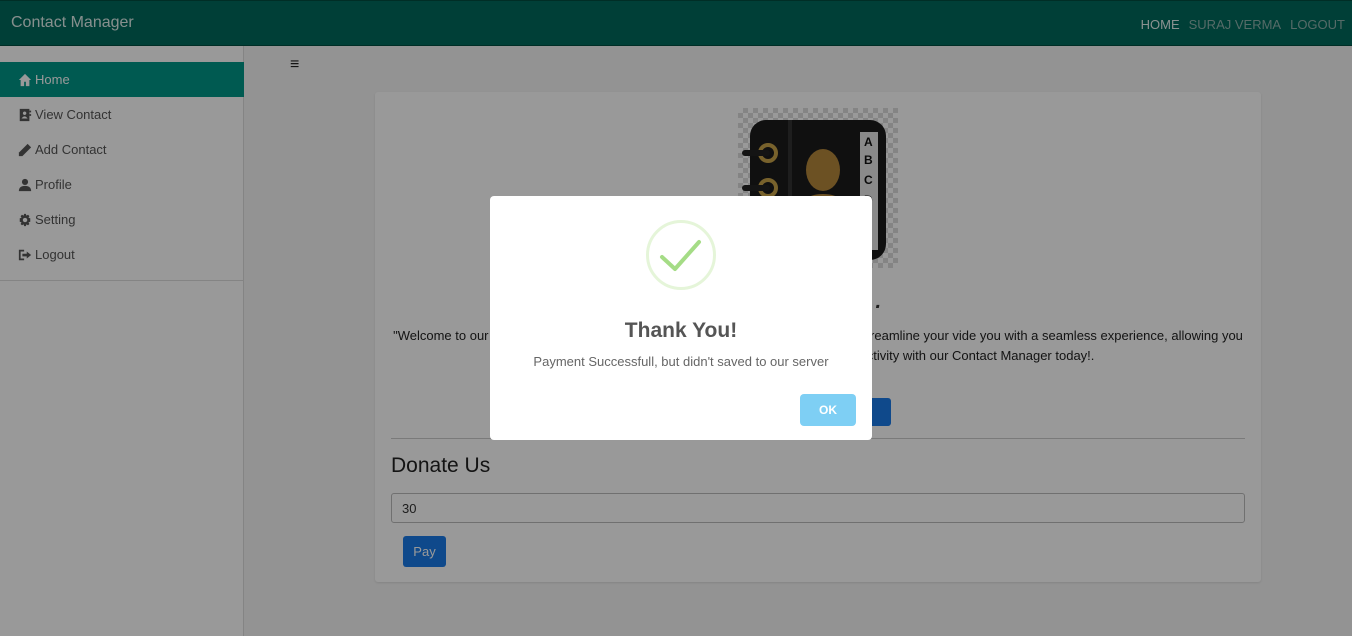 Image resolution: width=1352 pixels, height=636 pixels. I want to click on checkmark-icon, so click(680, 255).